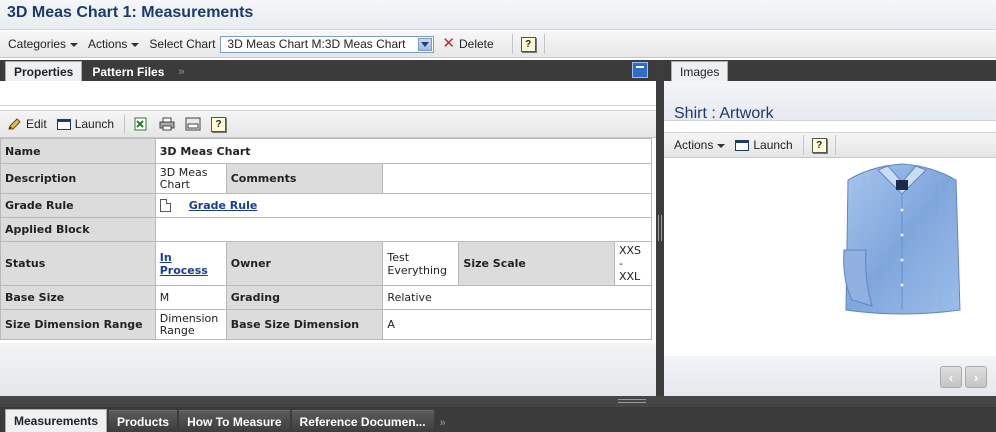 This screenshot has width=996, height=432. I want to click on blank-header-row, so click(328, 93).